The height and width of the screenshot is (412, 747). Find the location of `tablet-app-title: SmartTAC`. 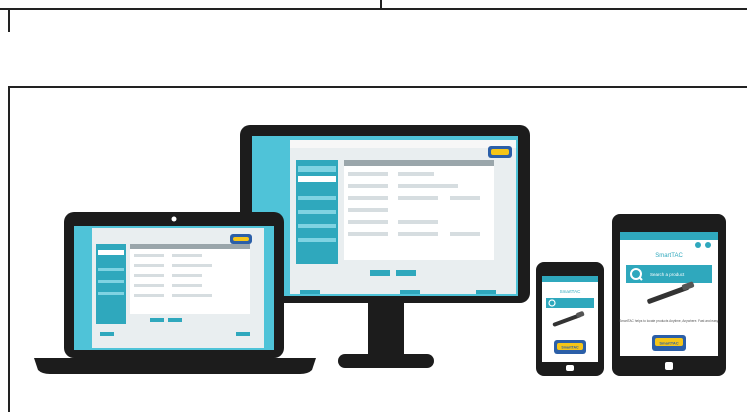

tablet-app-title: SmartTAC is located at coordinates (669, 256).